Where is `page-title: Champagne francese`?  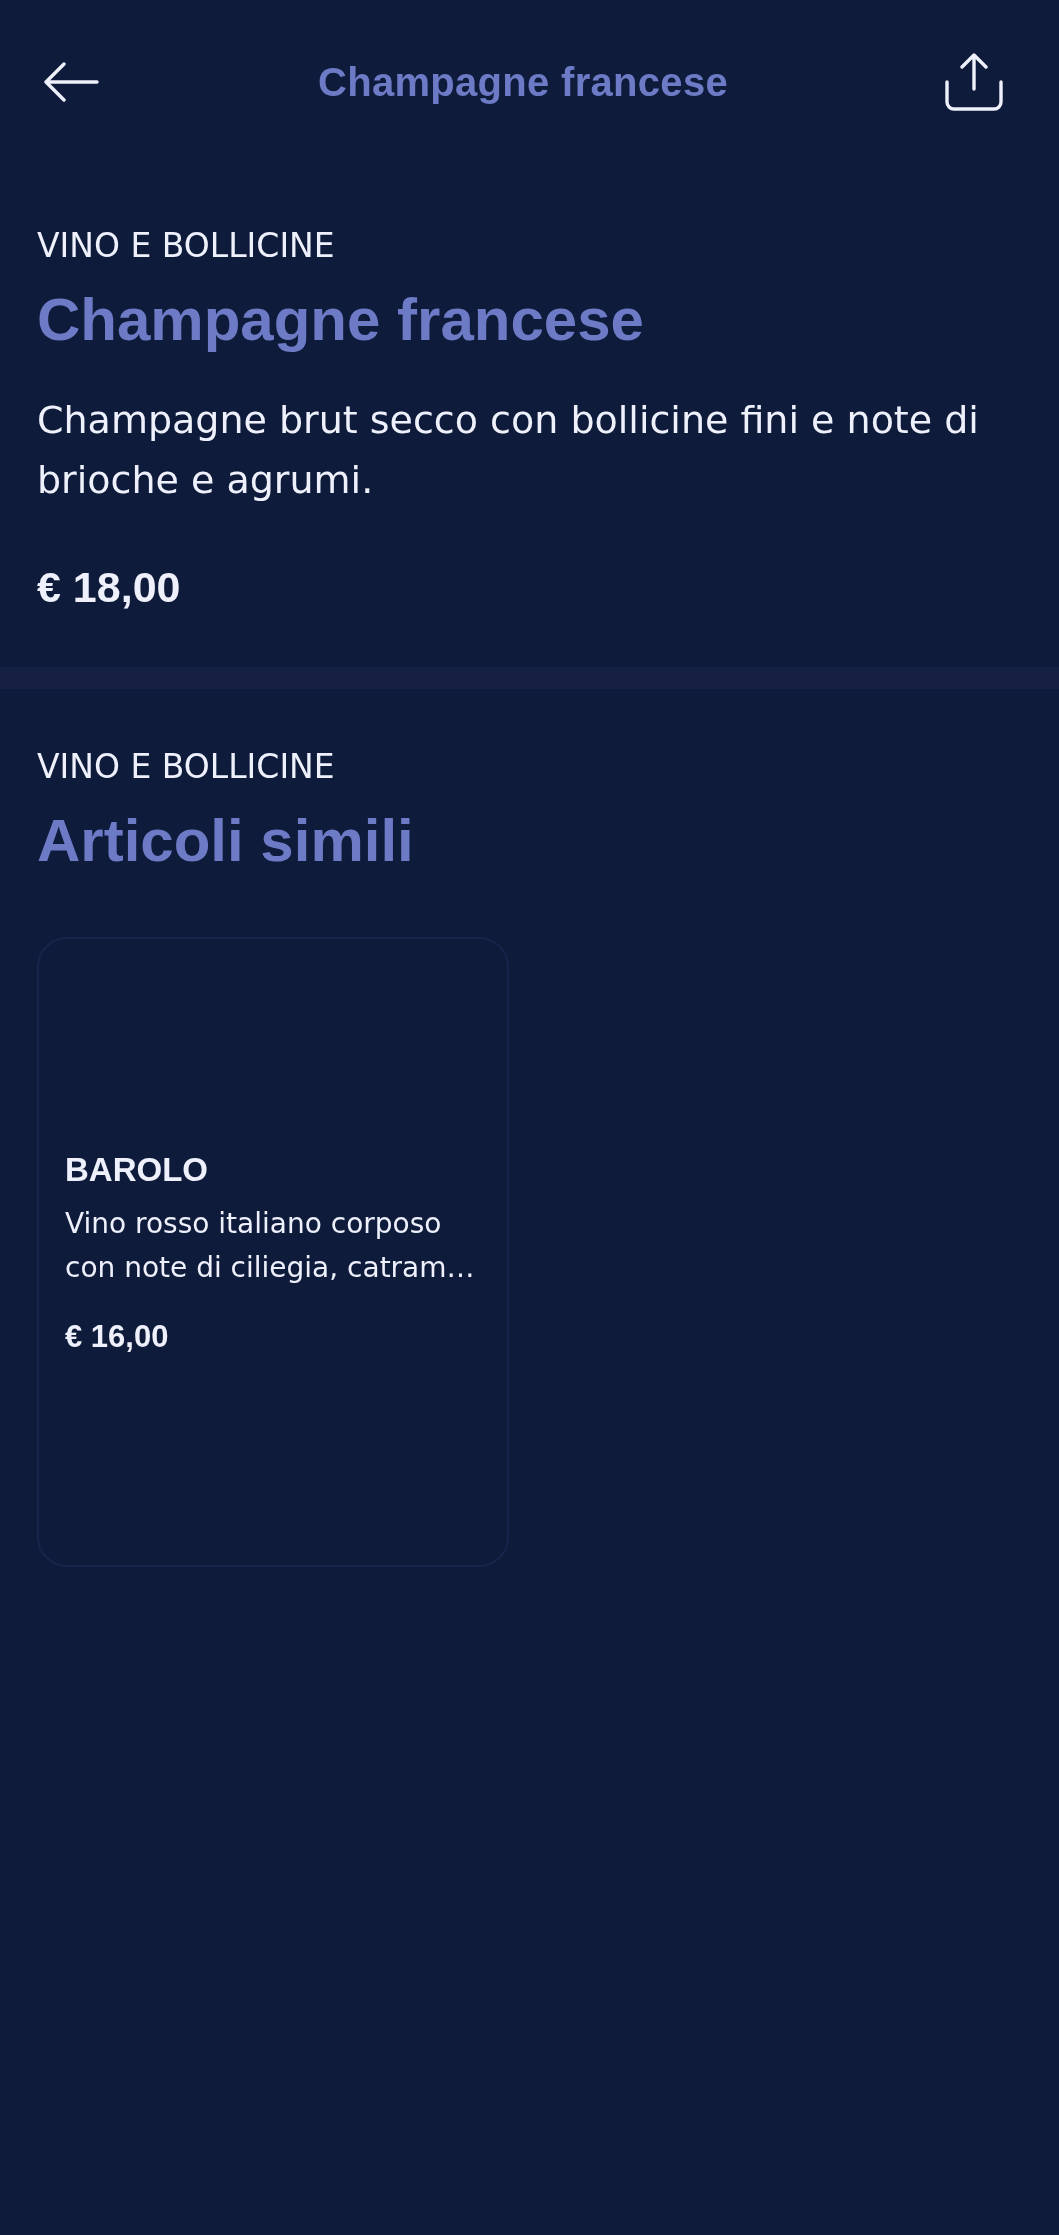
page-title: Champagne francese is located at coordinates (523, 82).